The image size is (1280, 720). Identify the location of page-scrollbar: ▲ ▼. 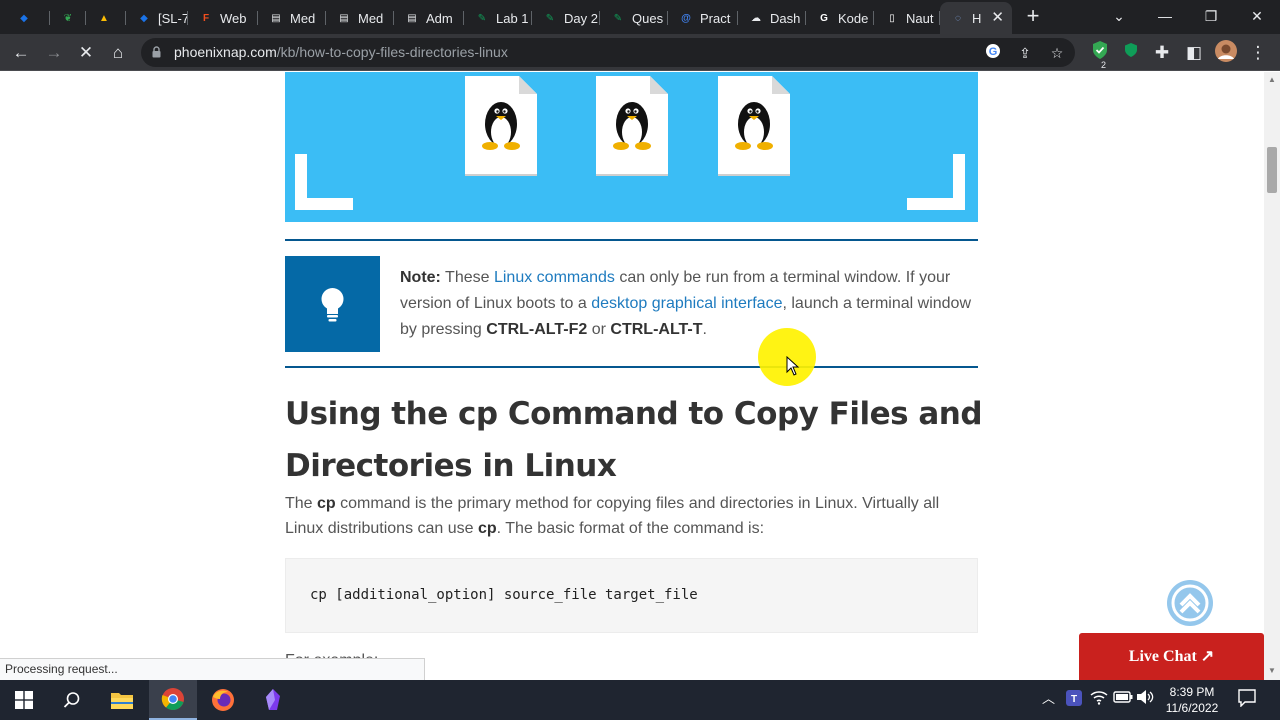
(1272, 376).